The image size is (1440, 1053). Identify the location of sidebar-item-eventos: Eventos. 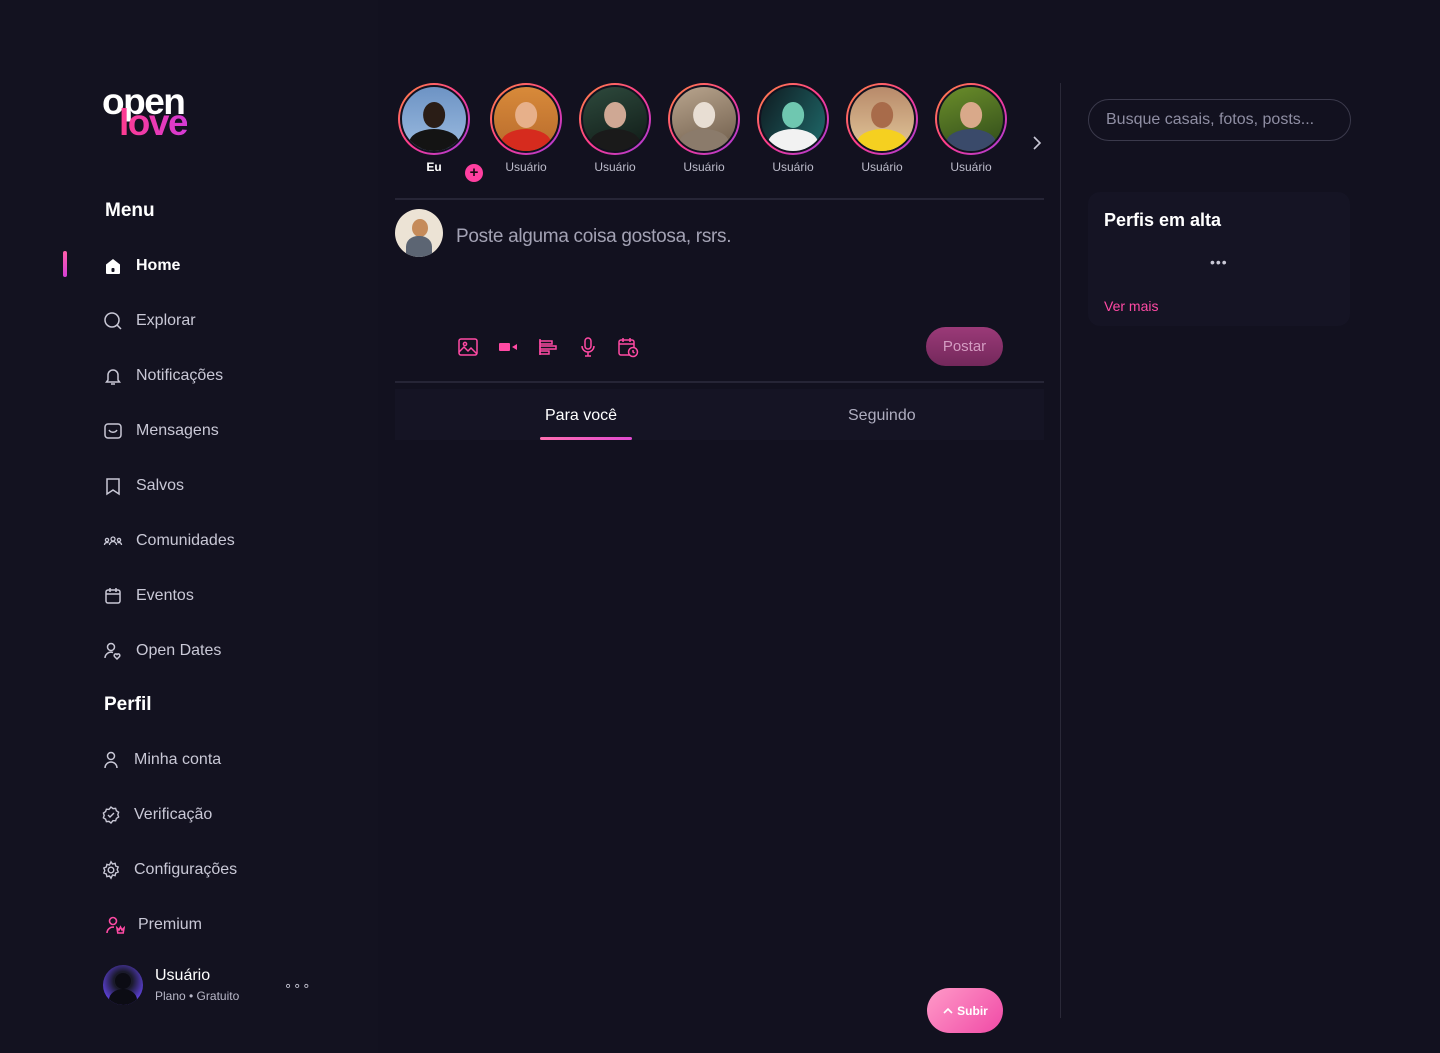
(148, 596).